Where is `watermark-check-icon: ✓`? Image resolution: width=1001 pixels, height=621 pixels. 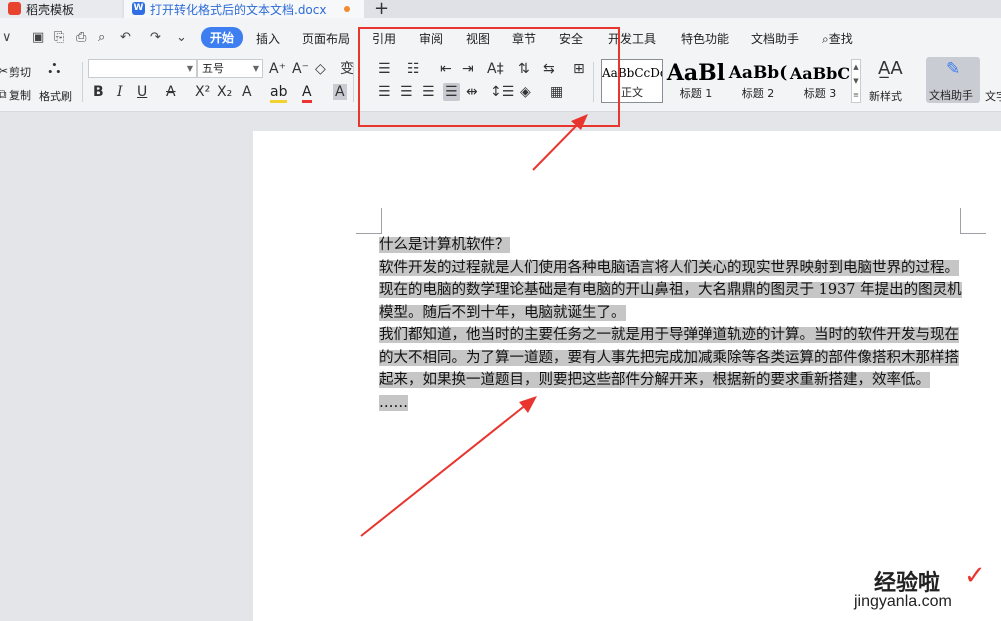
watermark-check-icon: ✓ is located at coordinates (975, 576).